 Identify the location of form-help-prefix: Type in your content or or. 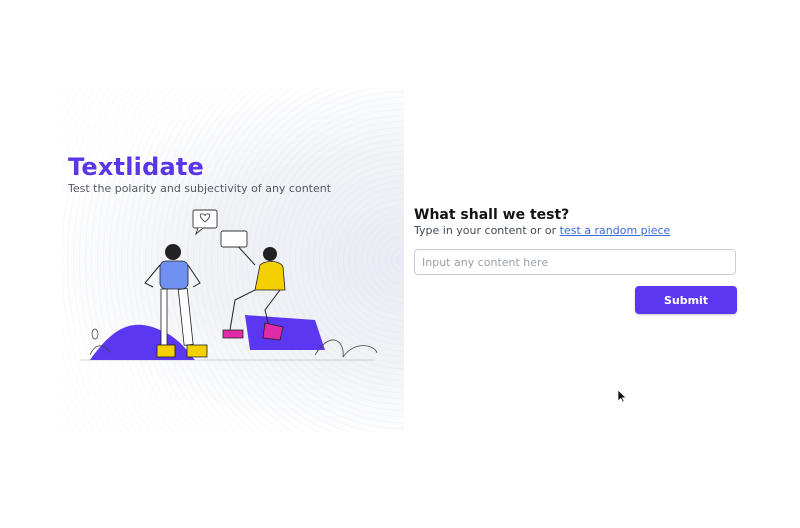
(487, 230).